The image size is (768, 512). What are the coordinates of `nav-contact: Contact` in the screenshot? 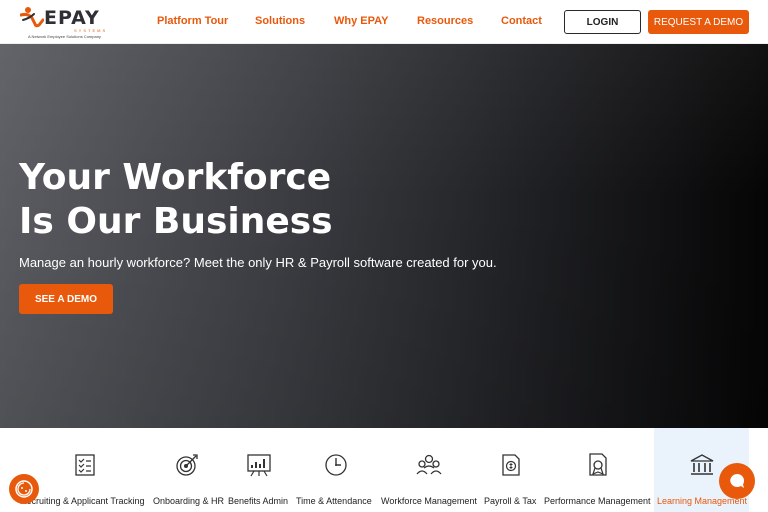 It's located at (521, 21).